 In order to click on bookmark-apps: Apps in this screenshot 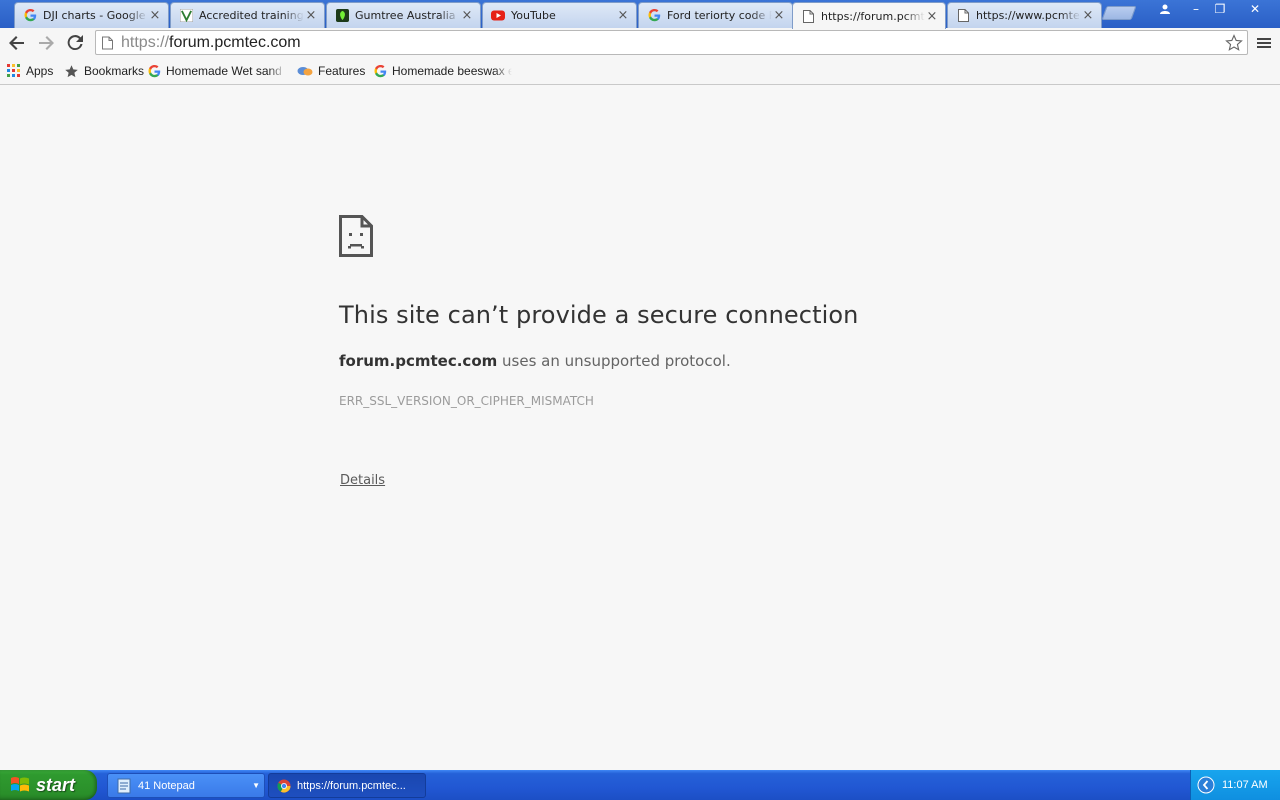, I will do `click(30, 71)`.